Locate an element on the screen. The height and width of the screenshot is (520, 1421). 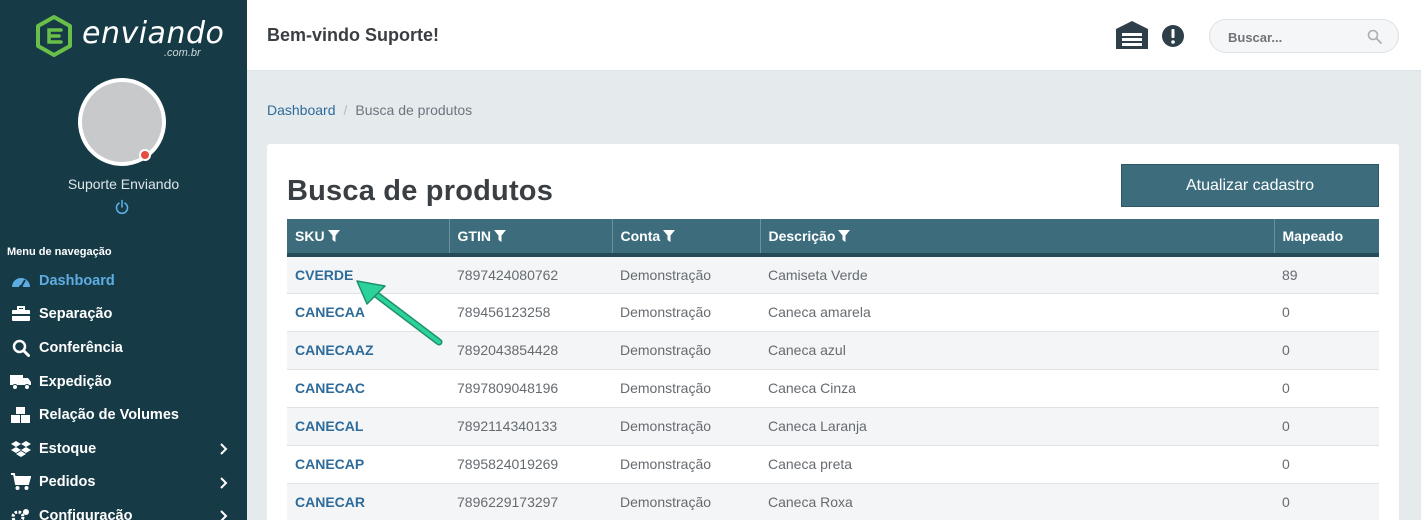
boxes-icon is located at coordinates (21, 415).